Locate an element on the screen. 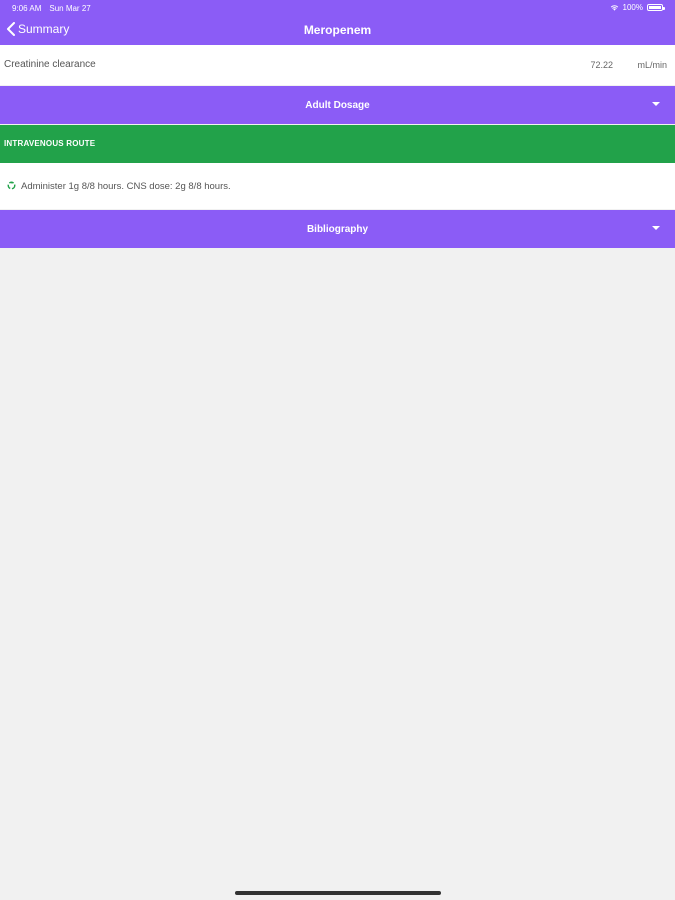 The width and height of the screenshot is (675, 900). adult-dosage-header: Adult Dosage is located at coordinates (337, 105).